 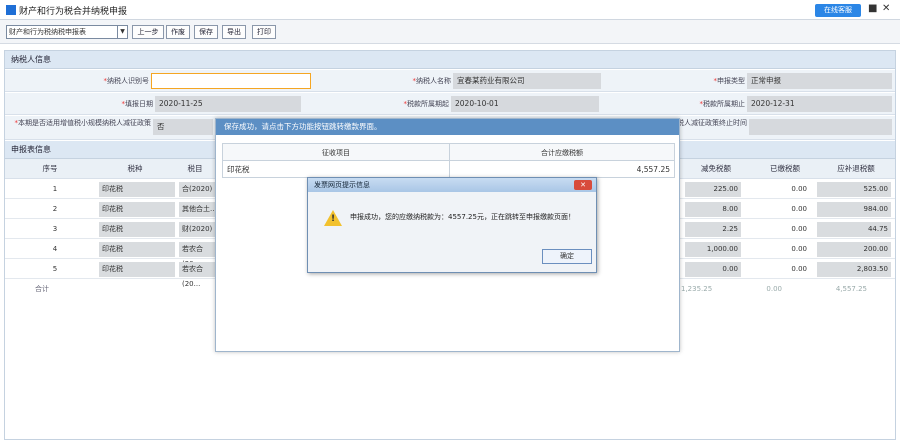 I want to click on print-button: 打印, so click(x=264, y=32).